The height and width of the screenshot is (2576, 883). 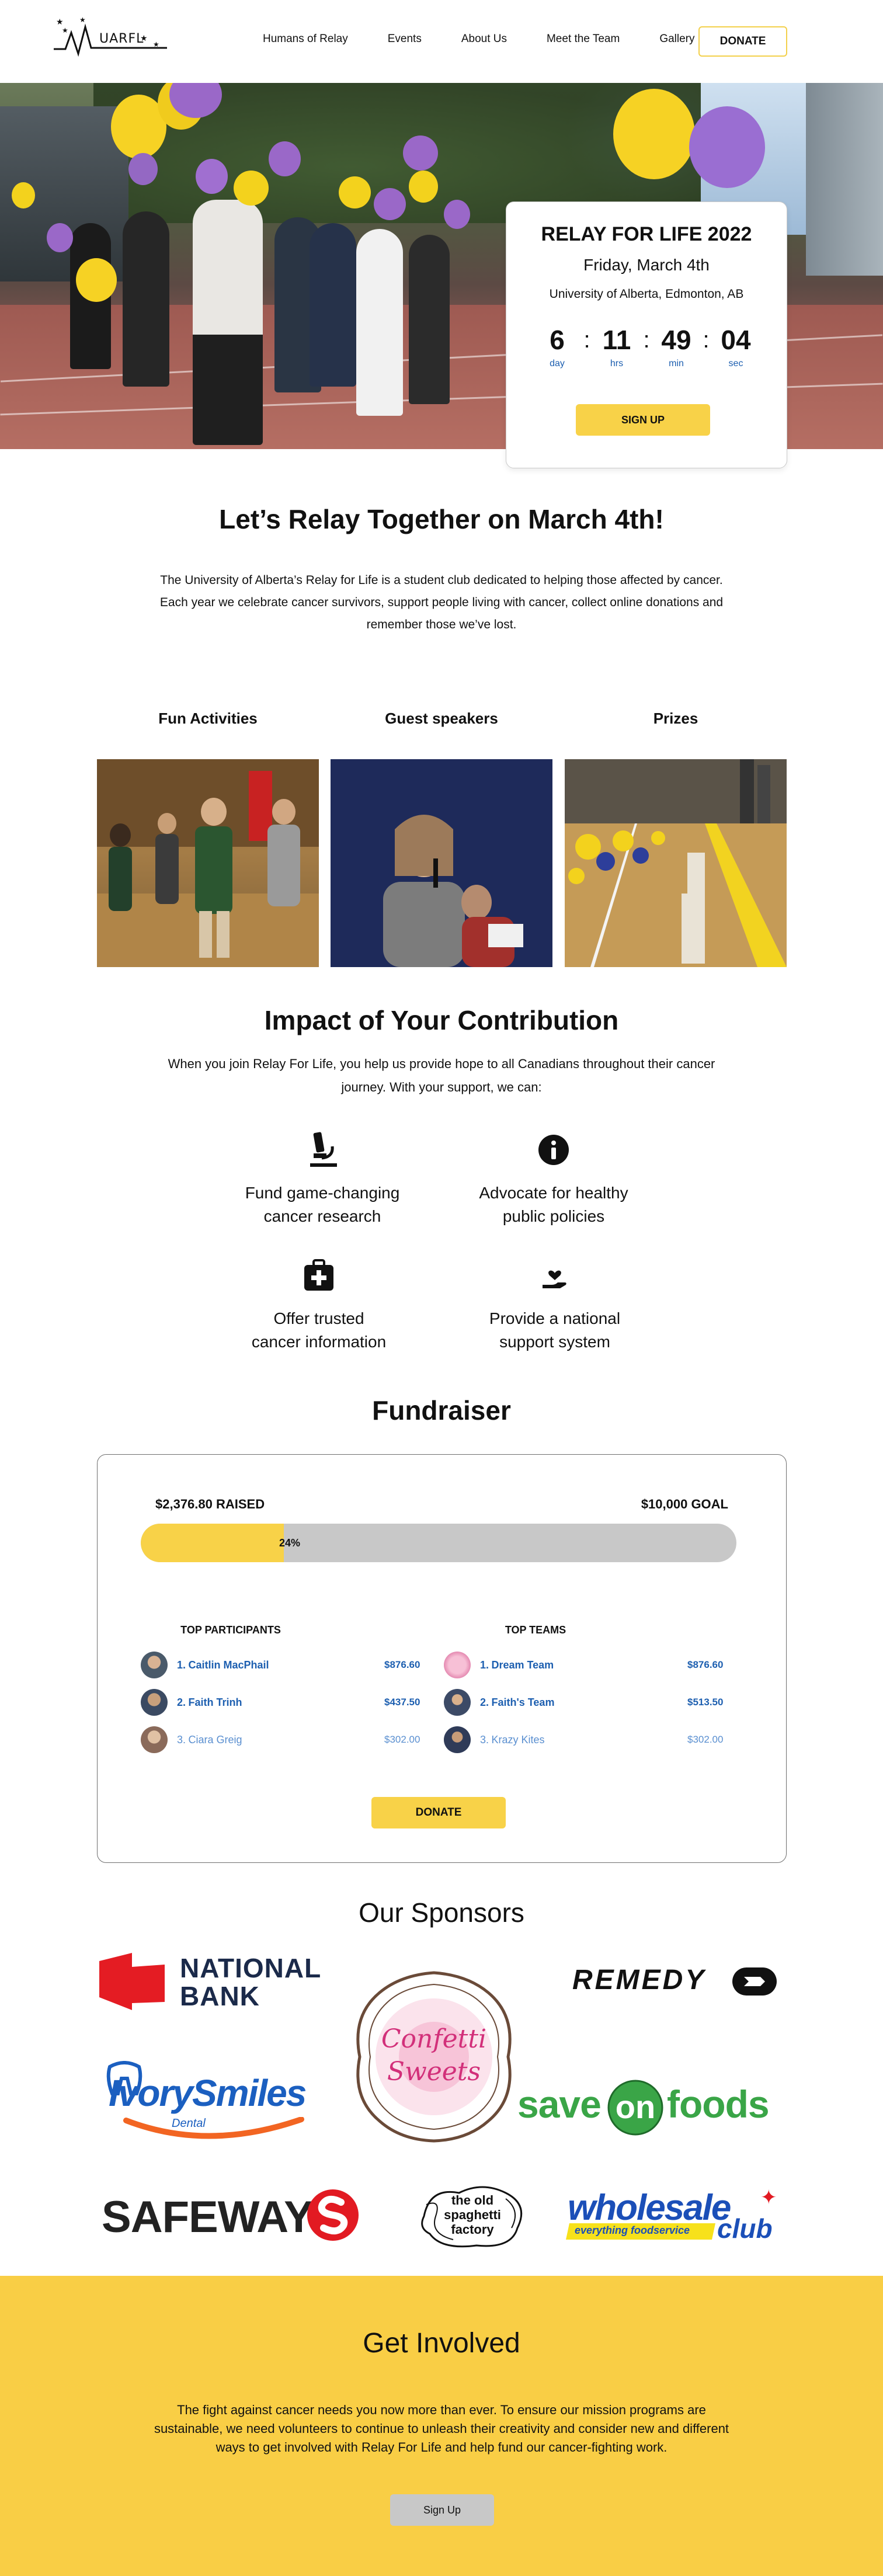 What do you see at coordinates (646, 294) in the screenshot?
I see `event-location: University of Alberta, Edmonton, AB` at bounding box center [646, 294].